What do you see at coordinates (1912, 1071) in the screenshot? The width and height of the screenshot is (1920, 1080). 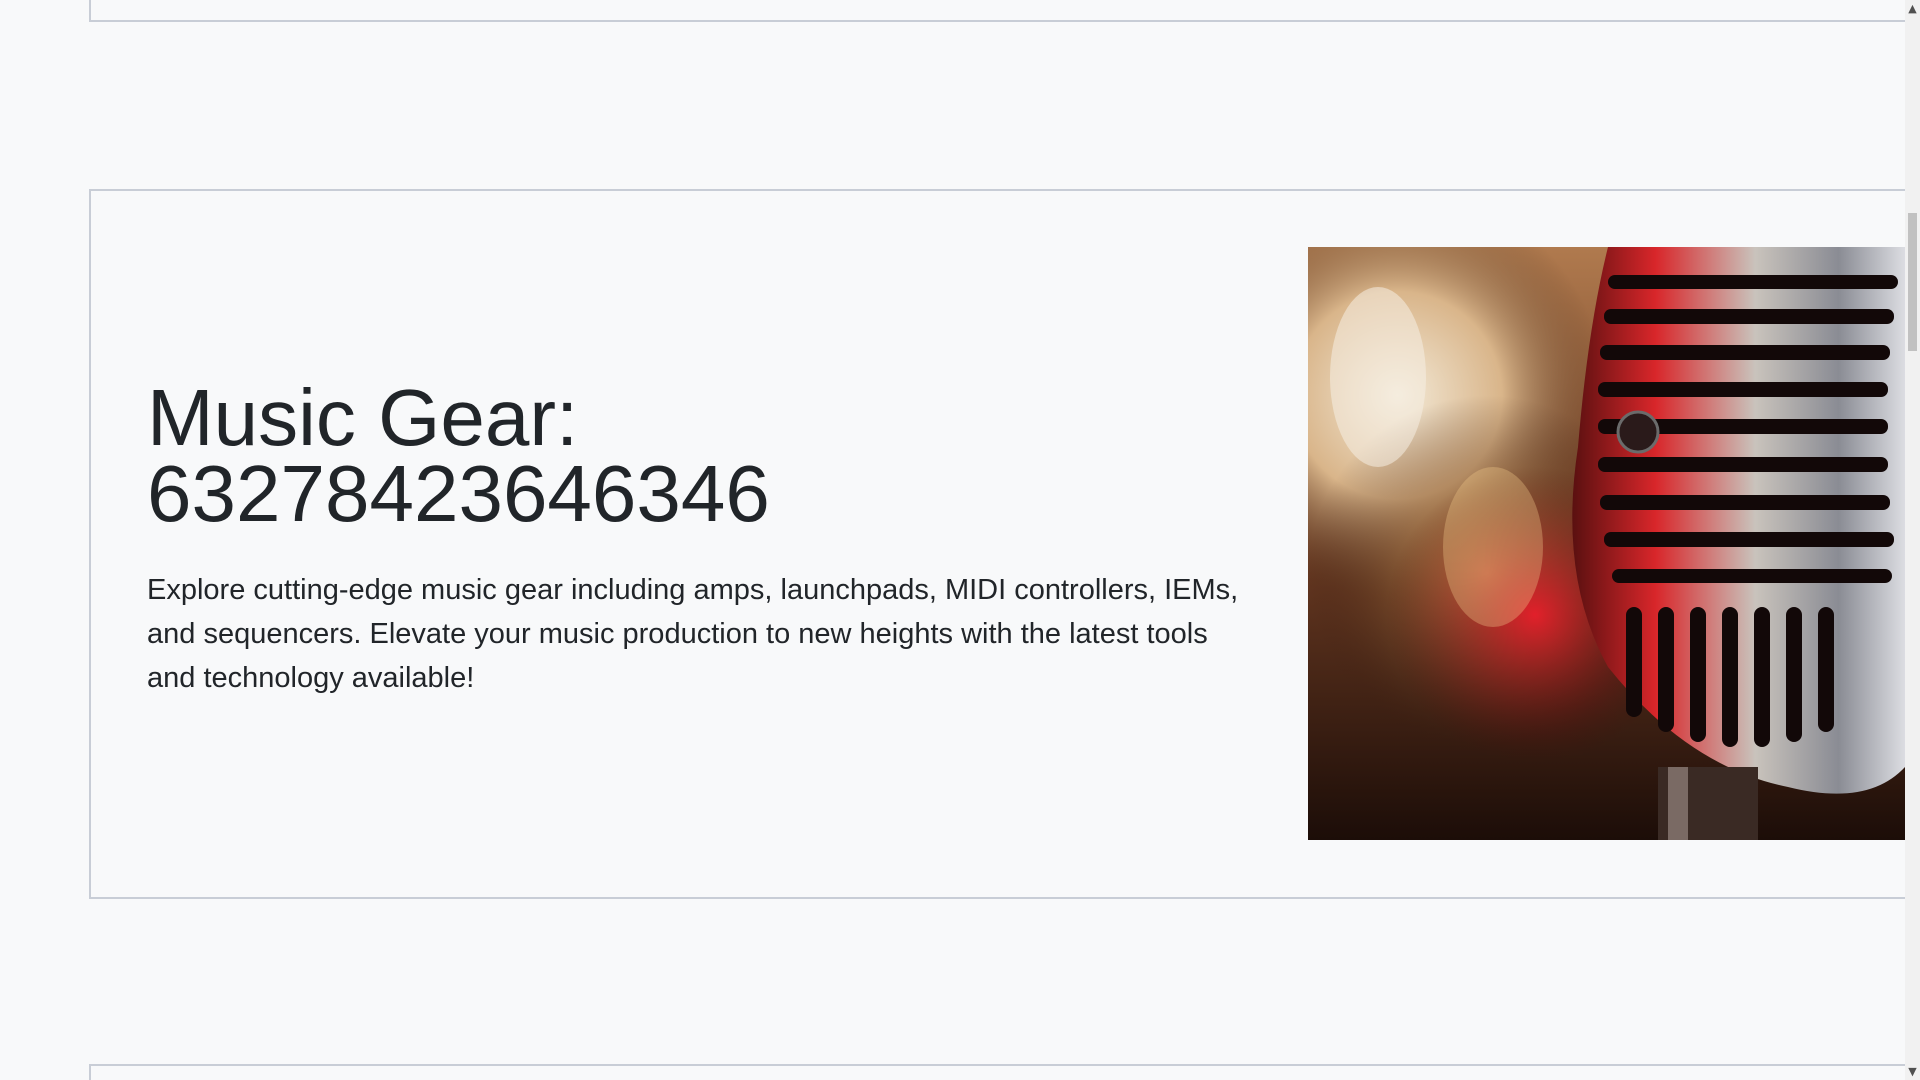 I see `scroll-down-icon: ▼` at bounding box center [1912, 1071].